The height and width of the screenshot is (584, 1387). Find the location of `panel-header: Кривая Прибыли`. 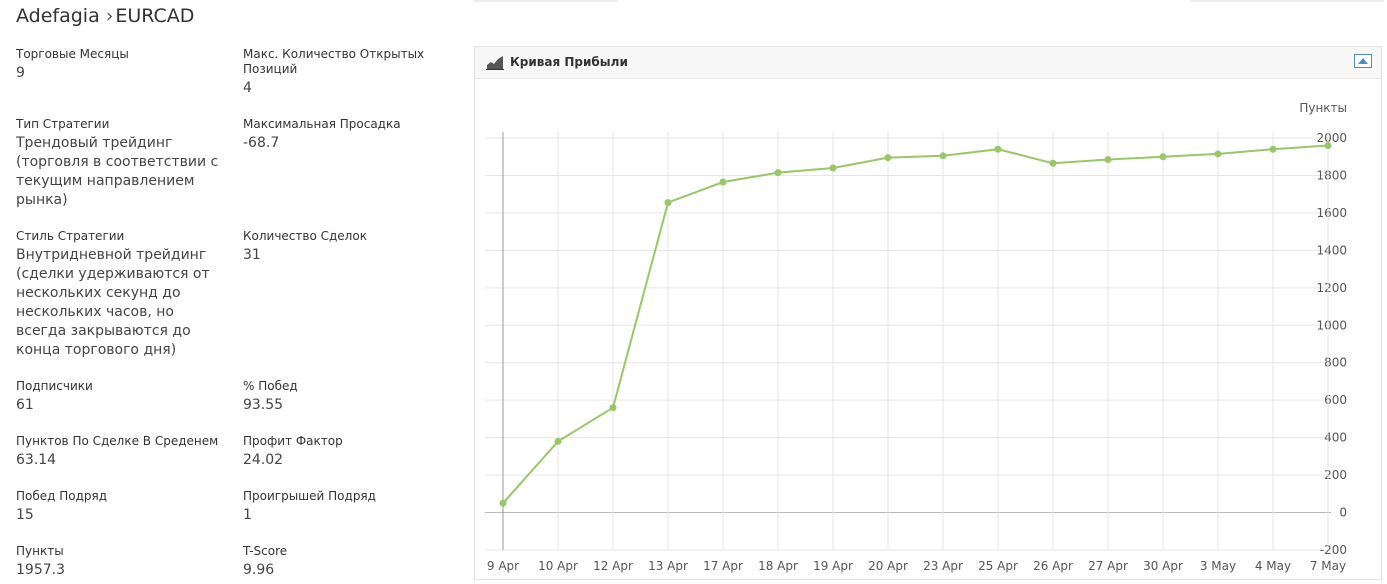

panel-header: Кривая Прибыли is located at coordinates (928, 63).